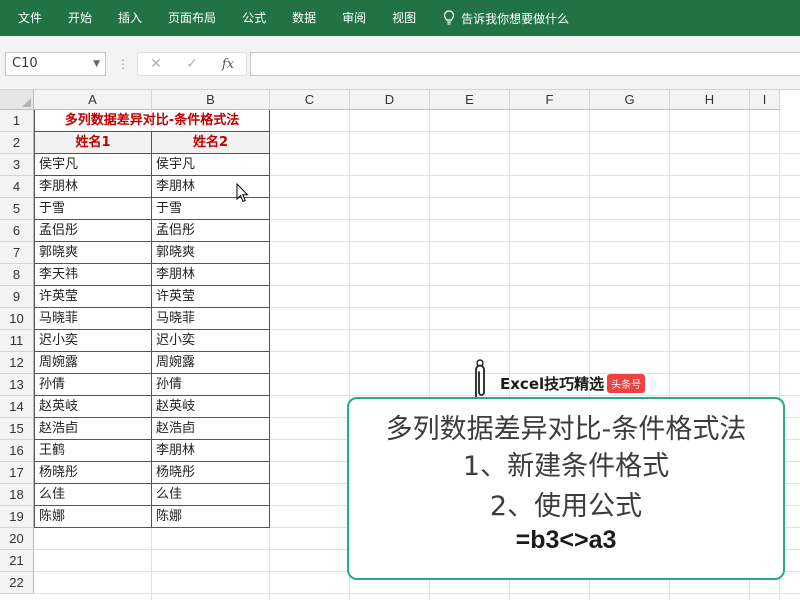 This screenshot has width=800, height=600. Describe the element at coordinates (17, 407) in the screenshot. I see `row-header-14: 14` at that location.